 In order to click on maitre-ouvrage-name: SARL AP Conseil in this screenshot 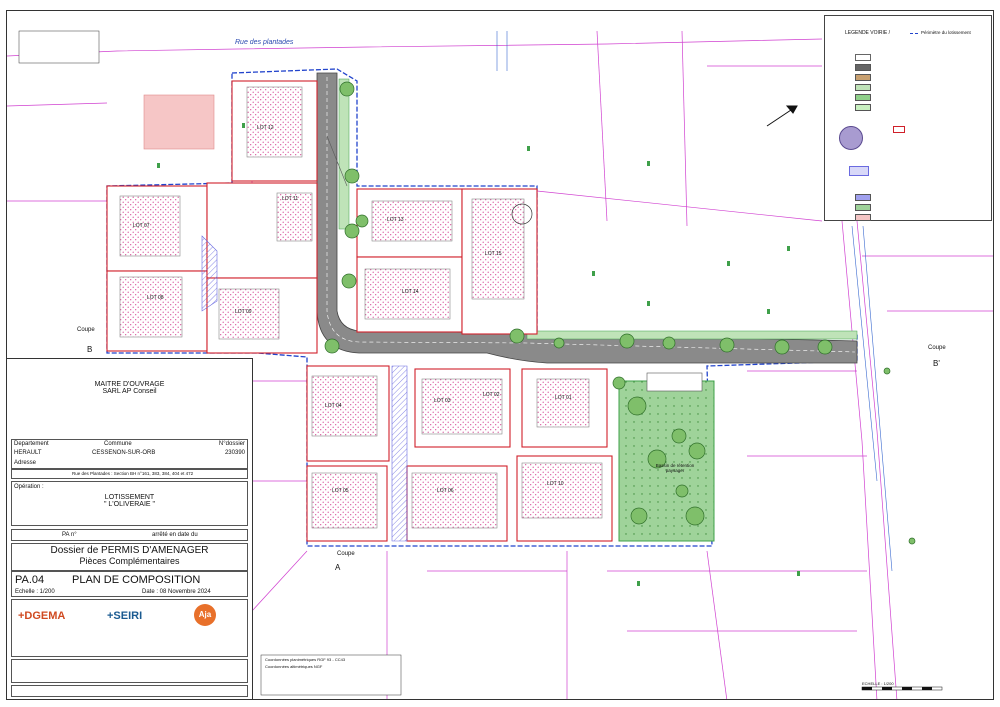, I will do `click(129, 391)`.